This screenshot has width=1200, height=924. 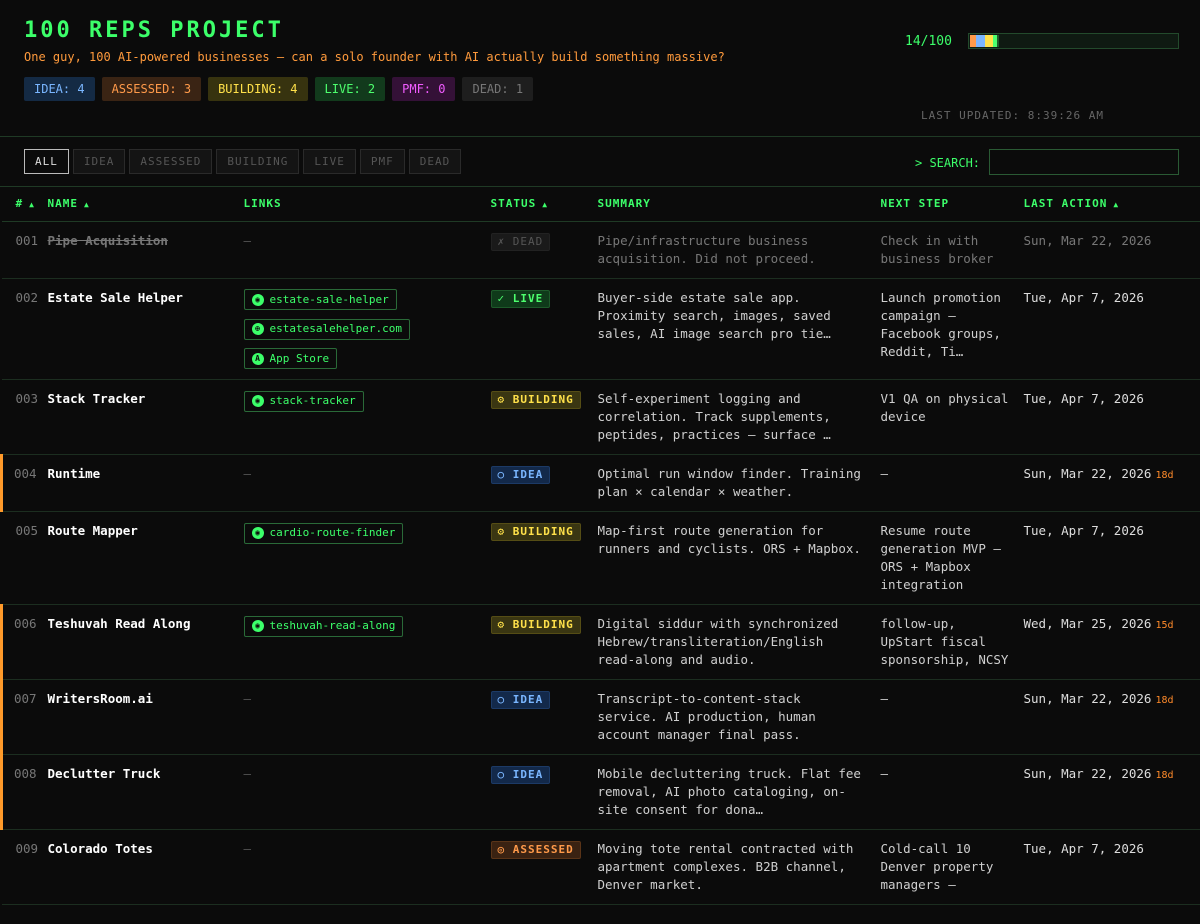 I want to click on progress-segment-dead, so click(x=998, y=41).